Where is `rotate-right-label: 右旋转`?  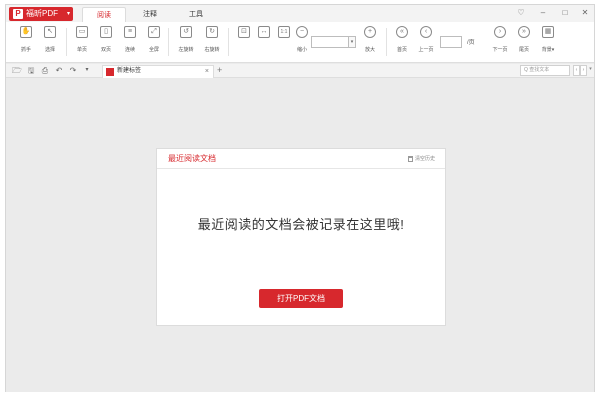 rotate-right-label: 右旋转 is located at coordinates (212, 50).